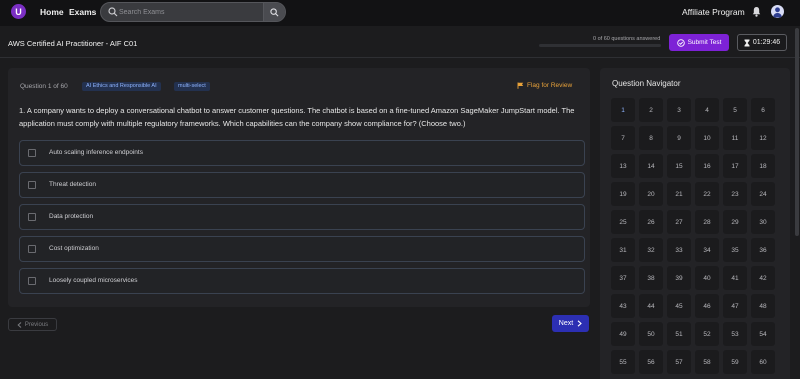 Image resolution: width=800 pixels, height=379 pixels. Describe the element at coordinates (735, 194) in the screenshot. I see `navigator-question-23: 23` at that location.